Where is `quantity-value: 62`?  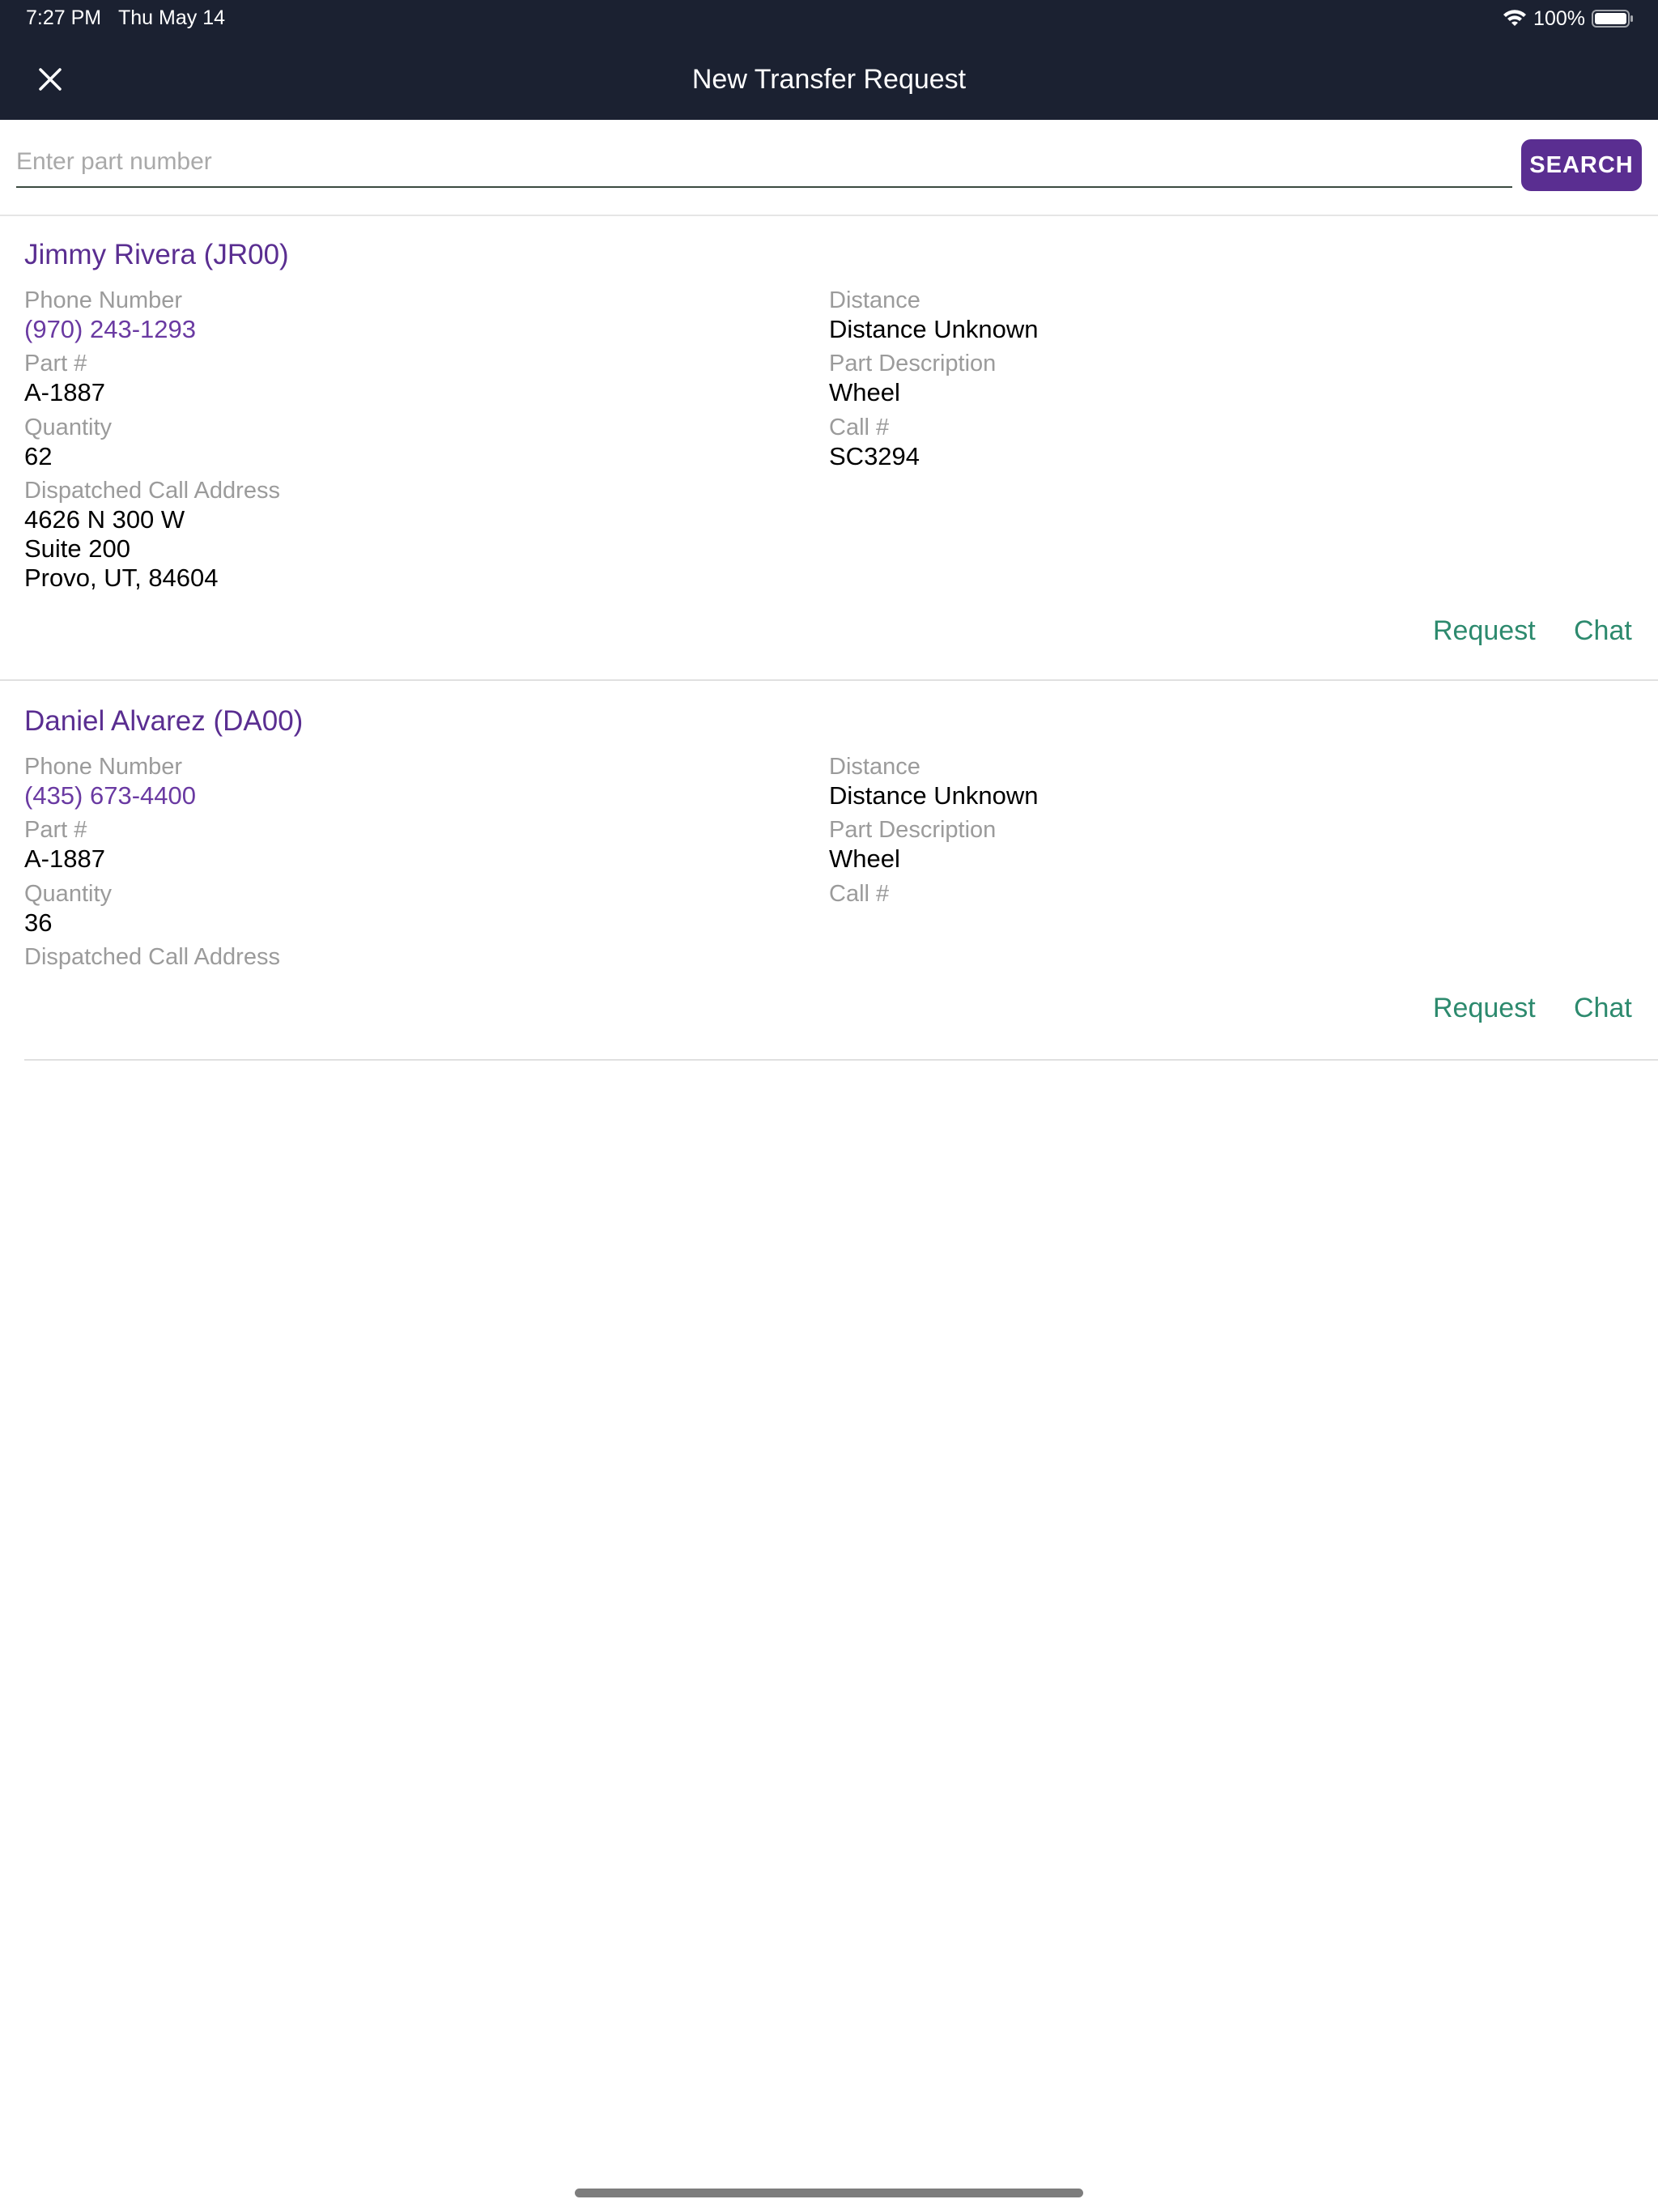
quantity-value: 62 is located at coordinates (38, 456).